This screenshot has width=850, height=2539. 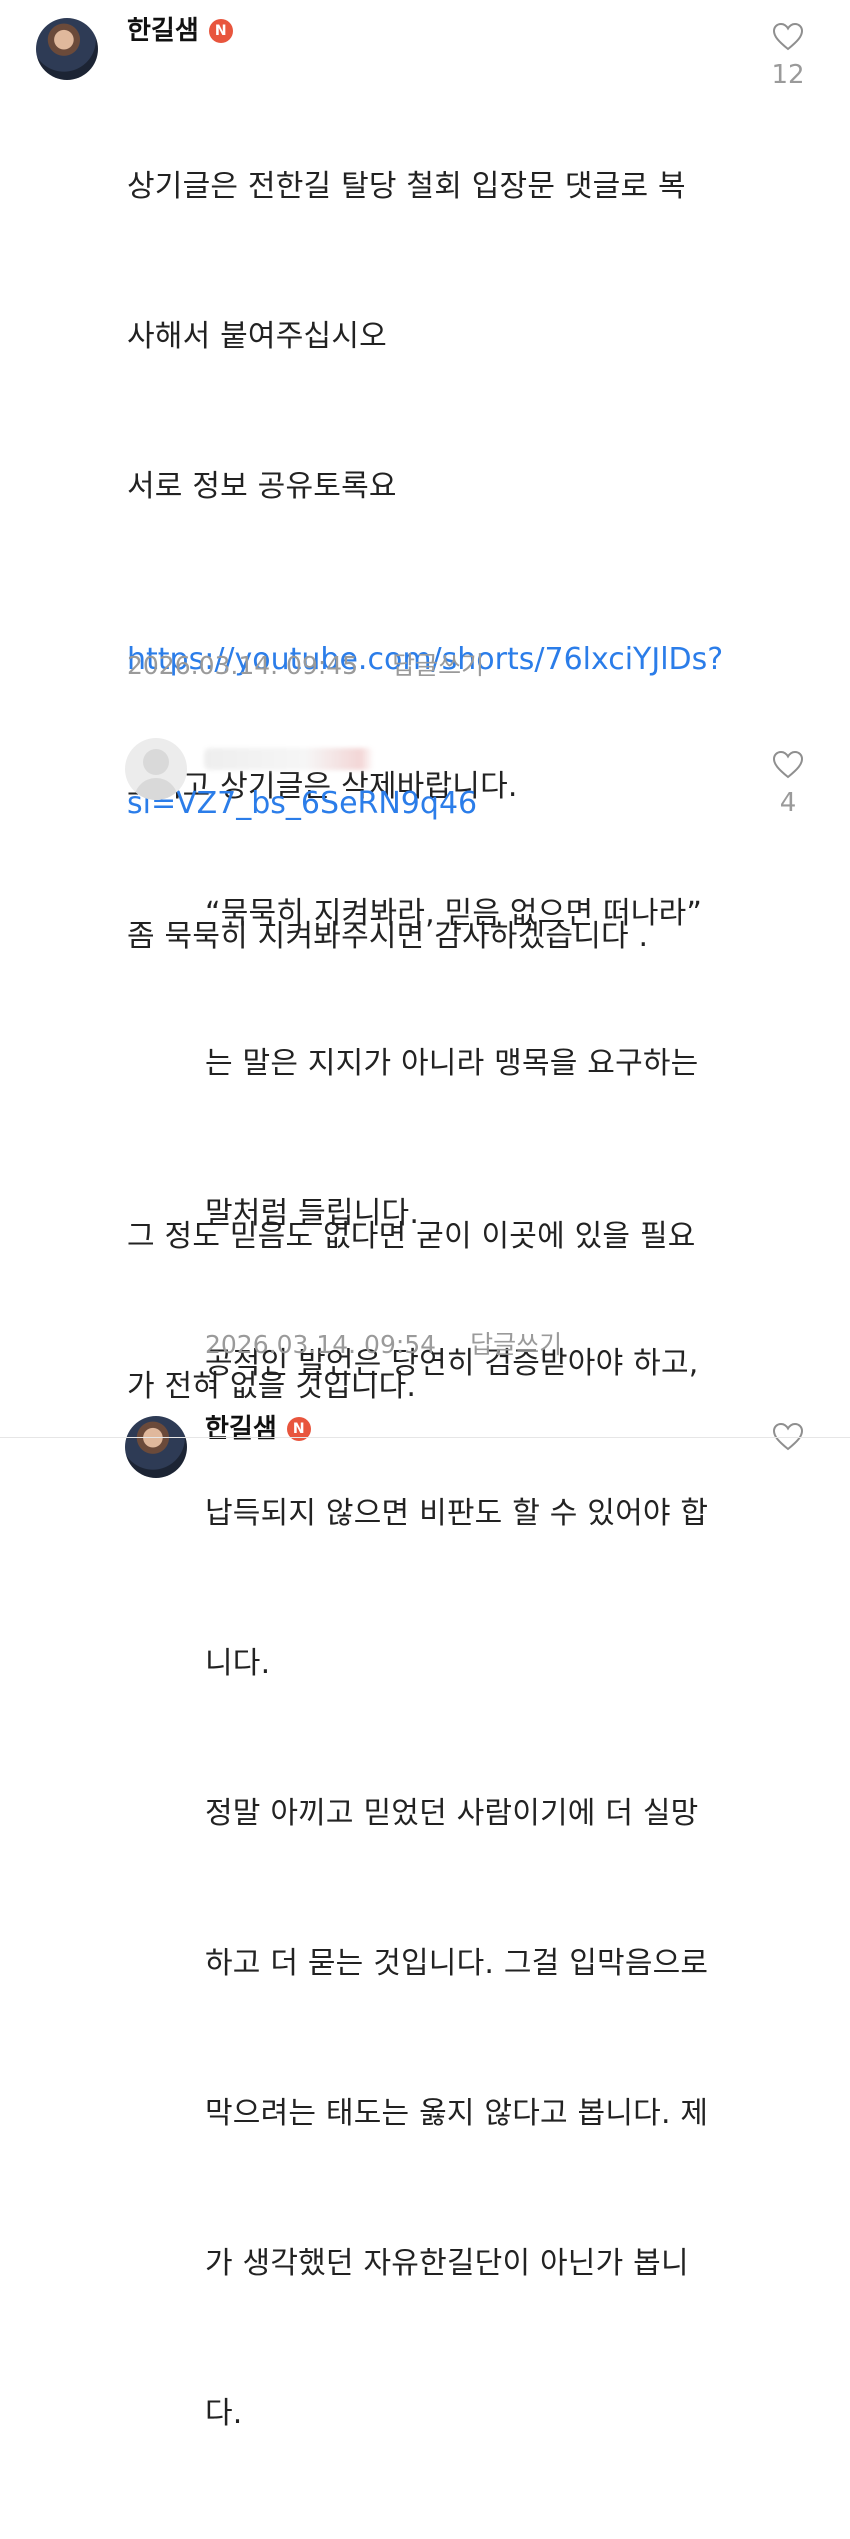 What do you see at coordinates (454, 913) in the screenshot?
I see `body-line: “묵묵히 지켜봐라, 믿음 없으면 떠나라”` at bounding box center [454, 913].